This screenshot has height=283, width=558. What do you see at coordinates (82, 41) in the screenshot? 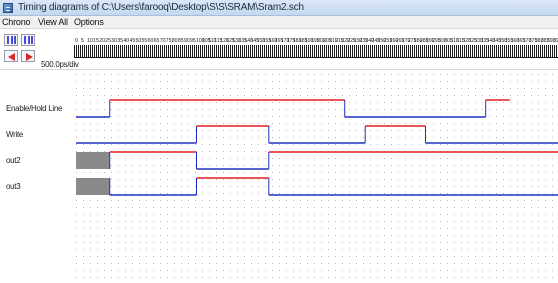
I see `ruler-tick-label: 5` at bounding box center [82, 41].